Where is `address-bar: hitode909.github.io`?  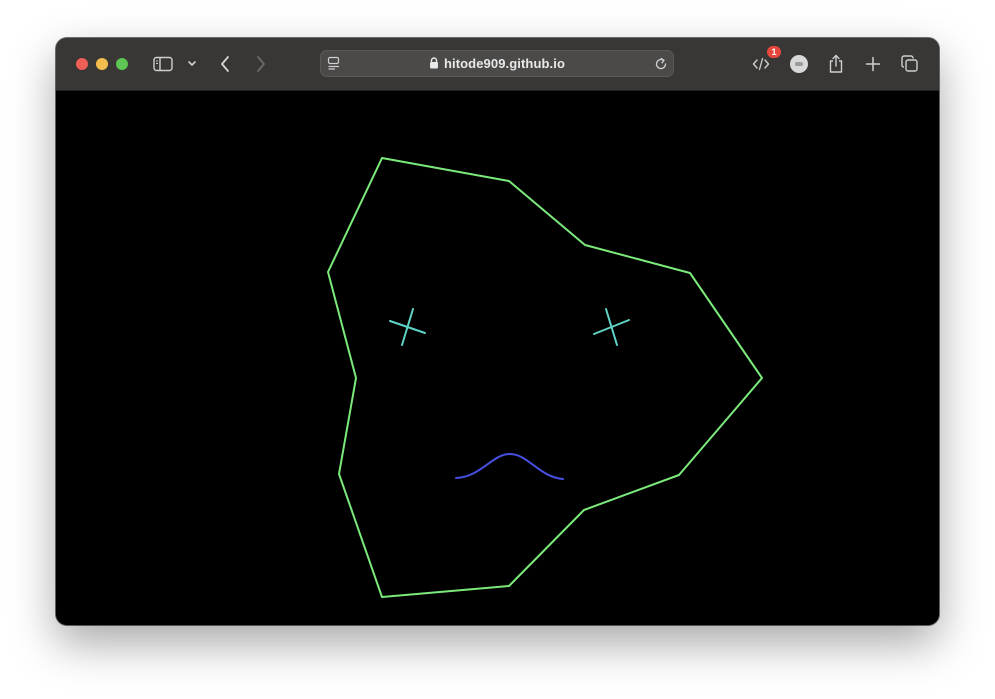
address-bar: hitode909.github.io is located at coordinates (497, 63).